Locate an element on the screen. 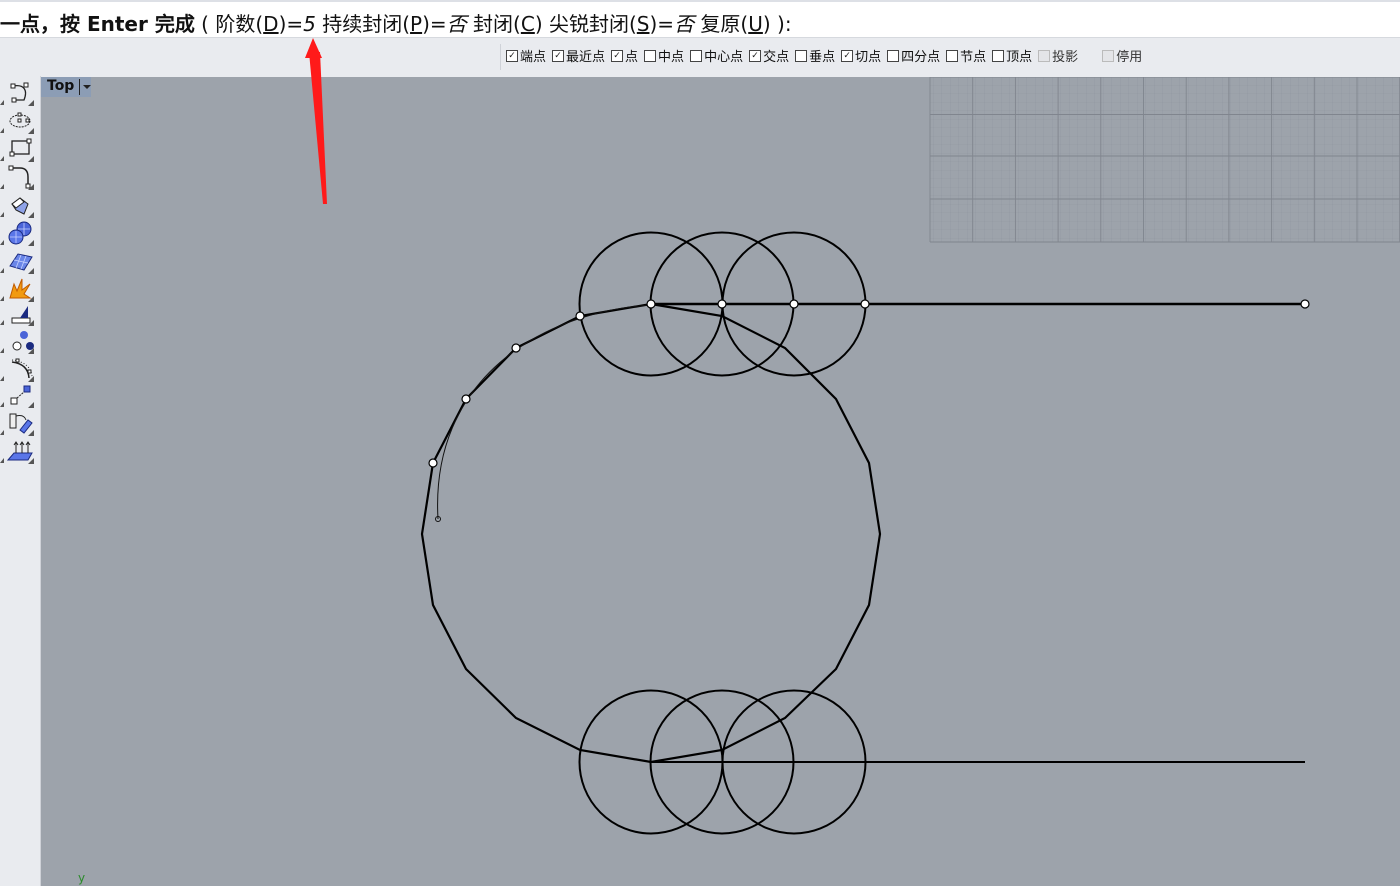  osnap-5: ✓ 交点 is located at coordinates (769, 55).